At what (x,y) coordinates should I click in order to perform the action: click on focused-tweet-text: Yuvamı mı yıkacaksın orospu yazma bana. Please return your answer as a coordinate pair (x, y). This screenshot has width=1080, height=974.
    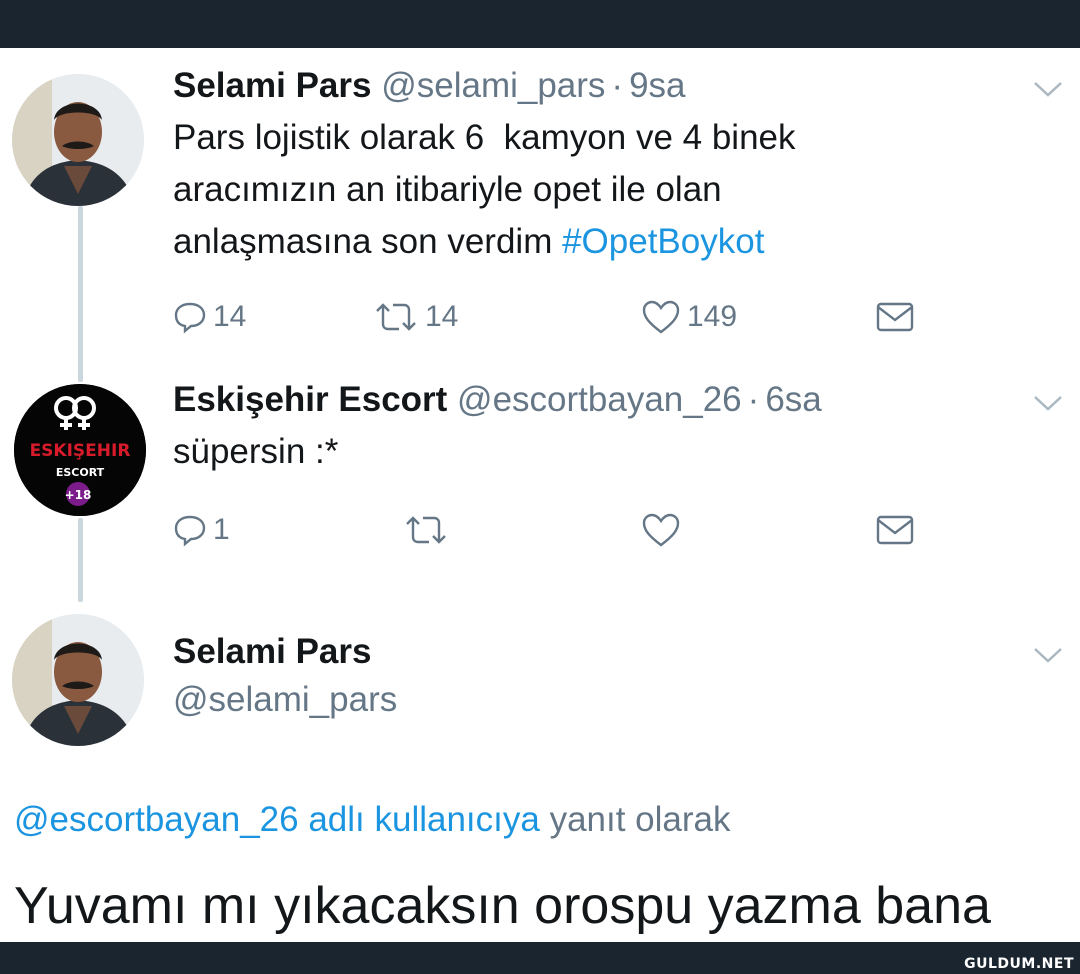
    Looking at the image, I should click on (502, 906).